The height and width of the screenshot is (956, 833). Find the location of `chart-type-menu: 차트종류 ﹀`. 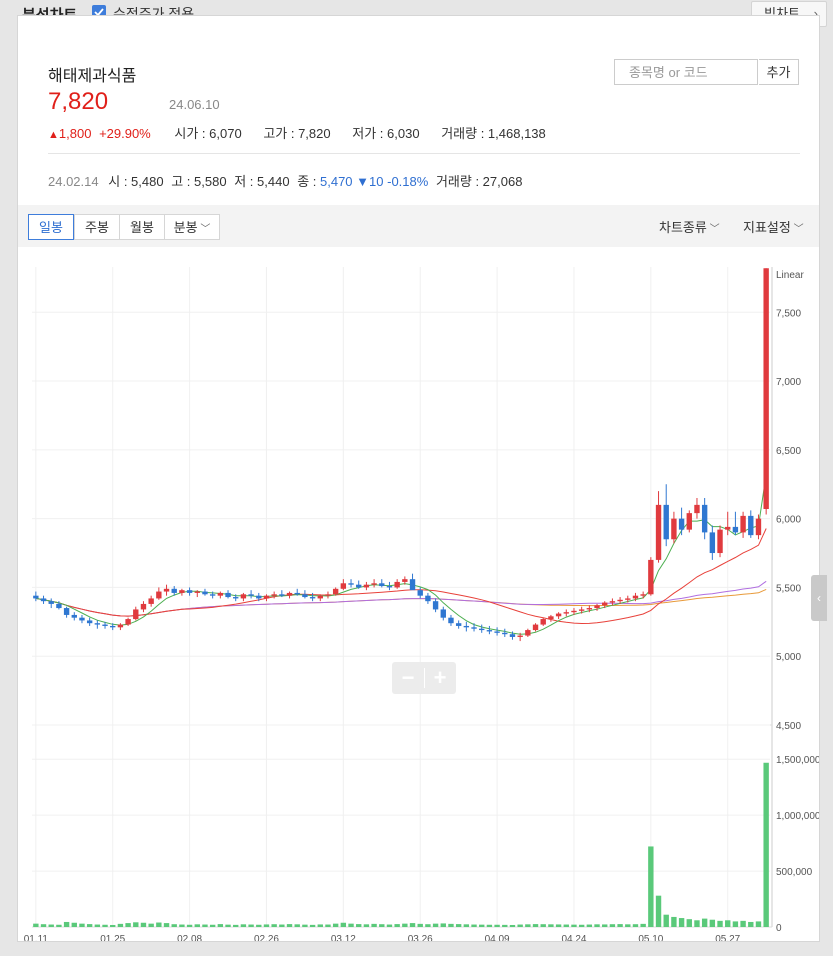

chart-type-menu: 차트종류 ﹀ is located at coordinates (689, 226).